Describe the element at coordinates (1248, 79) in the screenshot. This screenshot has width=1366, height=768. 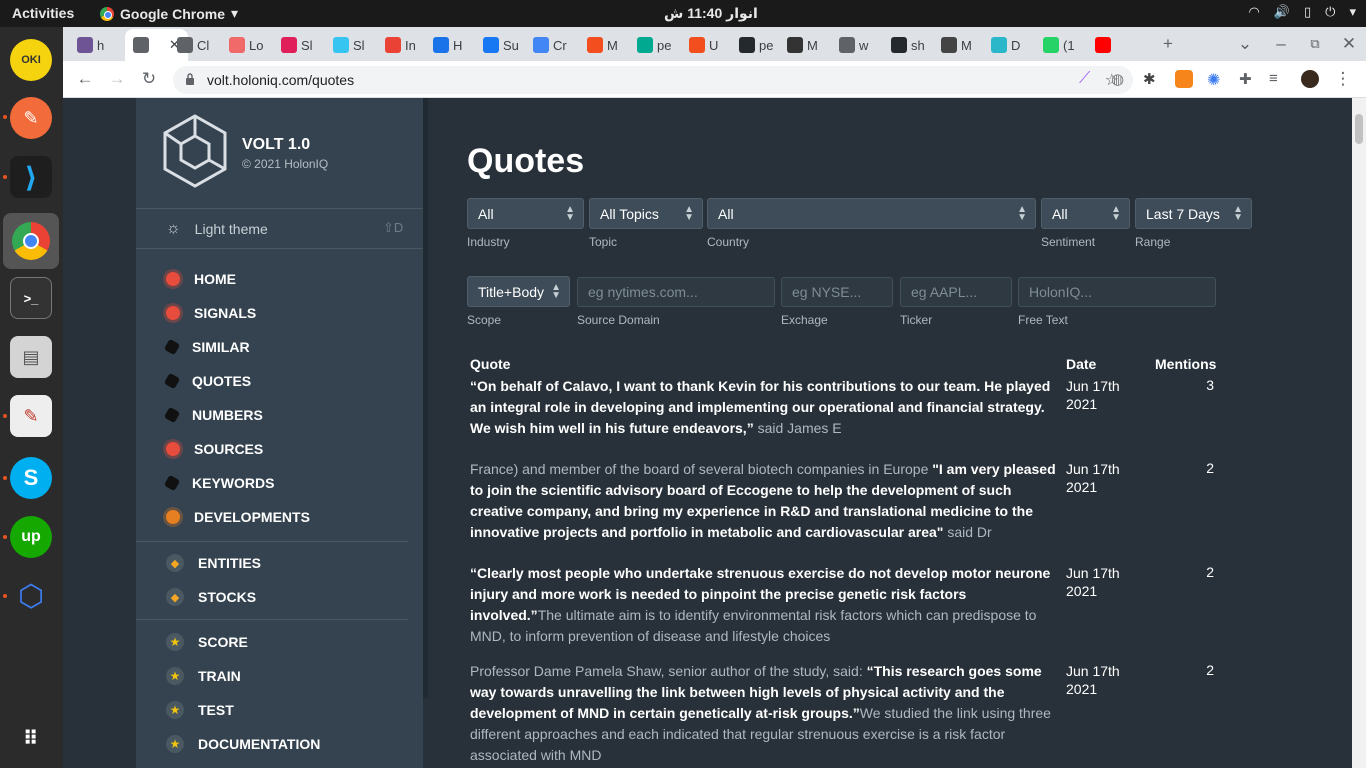
I see `puzzle-icon: ✚` at that location.